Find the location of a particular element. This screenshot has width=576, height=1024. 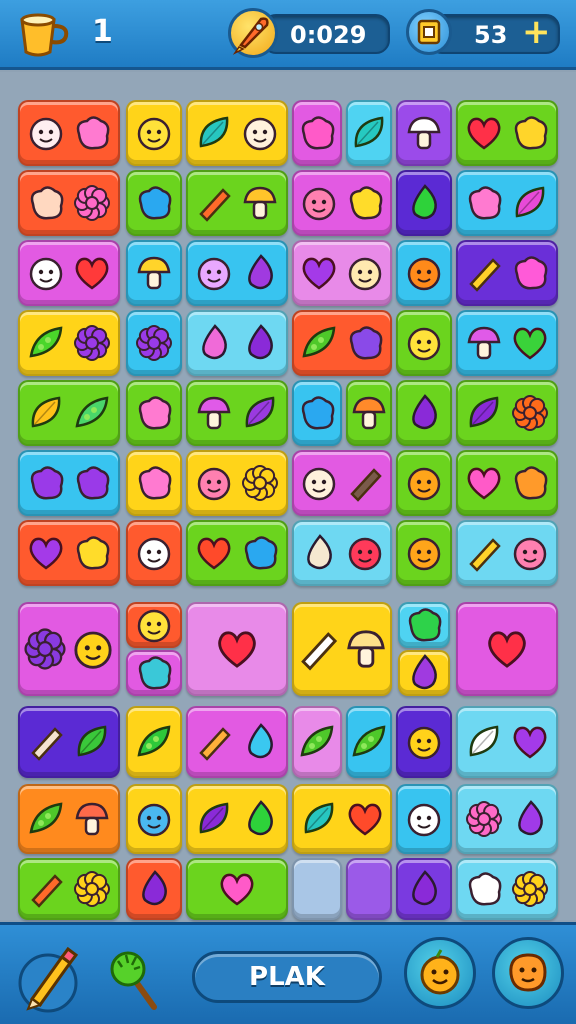

red-heart-icon is located at coordinates (507, 649).